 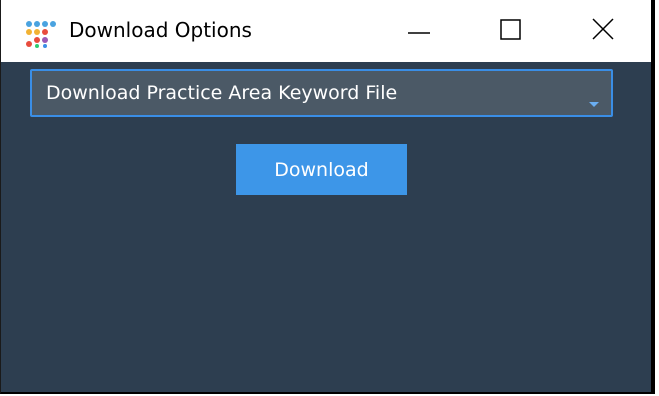 I want to click on close-icon, so click(x=603, y=31).